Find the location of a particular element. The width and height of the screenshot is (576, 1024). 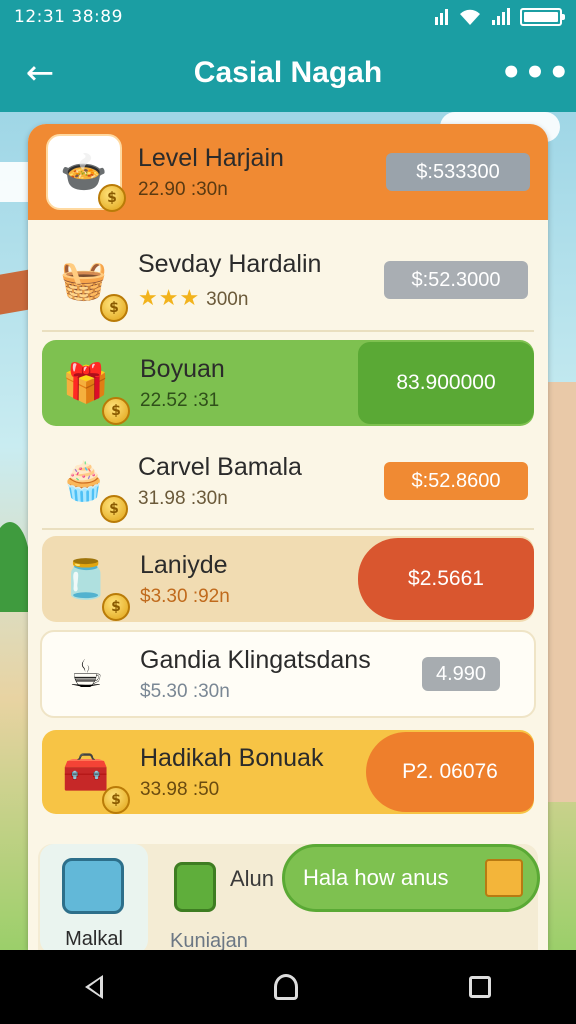

price-button: $:52.3000 is located at coordinates (456, 280).